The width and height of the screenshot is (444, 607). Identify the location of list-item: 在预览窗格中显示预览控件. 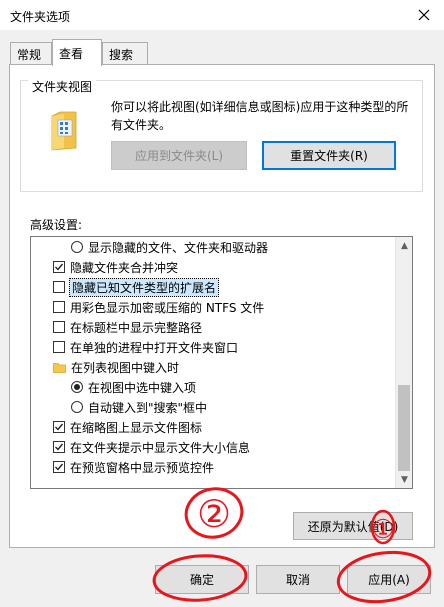
(133, 467).